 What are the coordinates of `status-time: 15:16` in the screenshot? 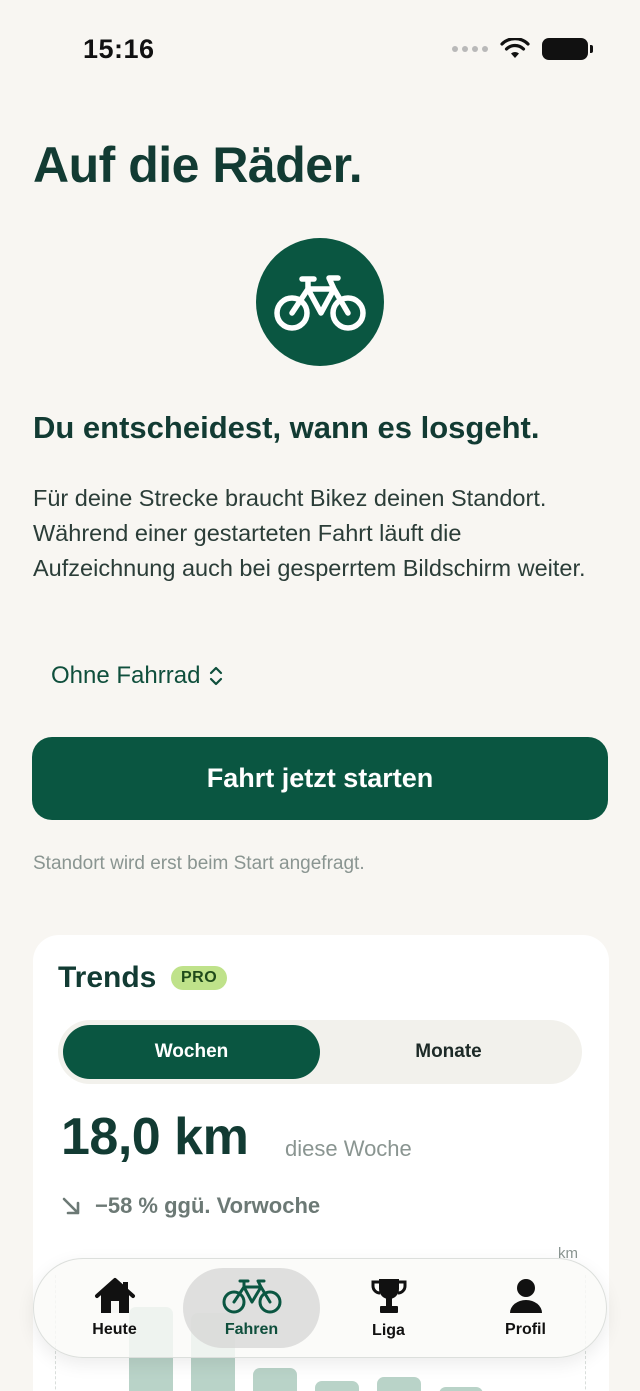 It's located at (119, 49).